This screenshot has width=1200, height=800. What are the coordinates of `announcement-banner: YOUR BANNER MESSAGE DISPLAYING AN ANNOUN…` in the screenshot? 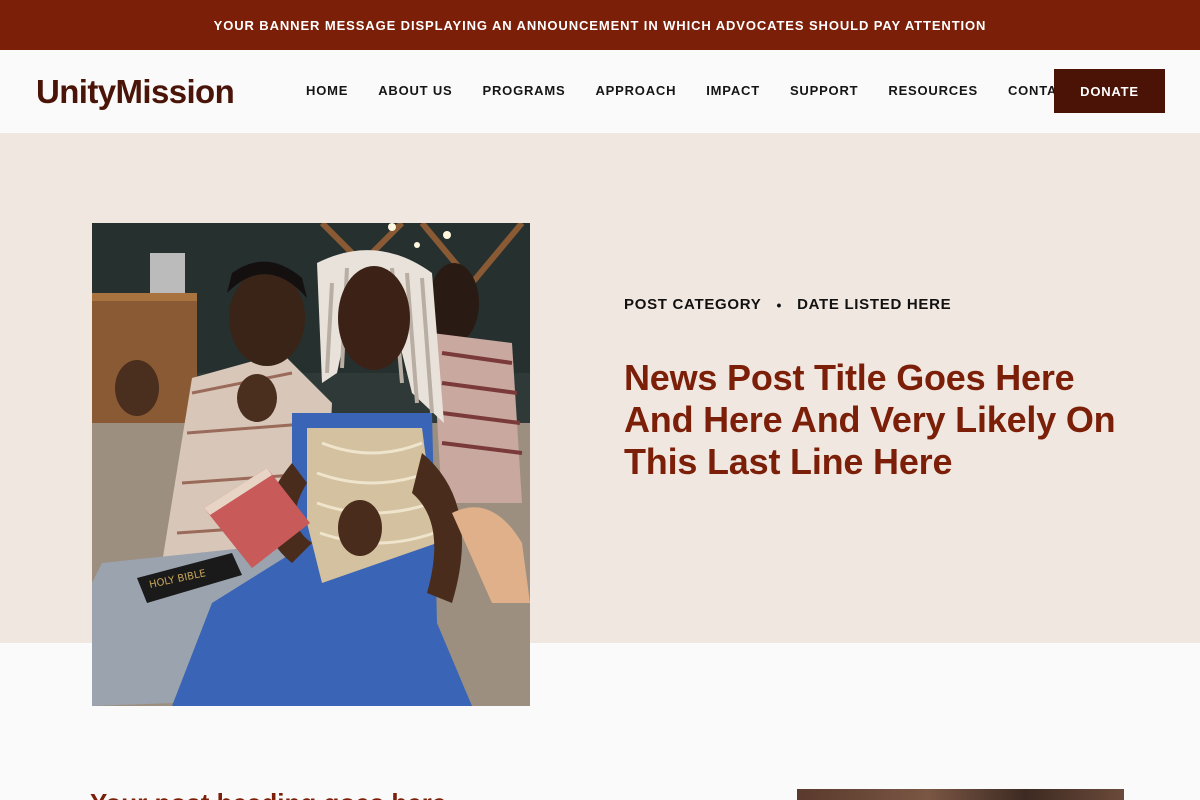 It's located at (600, 25).